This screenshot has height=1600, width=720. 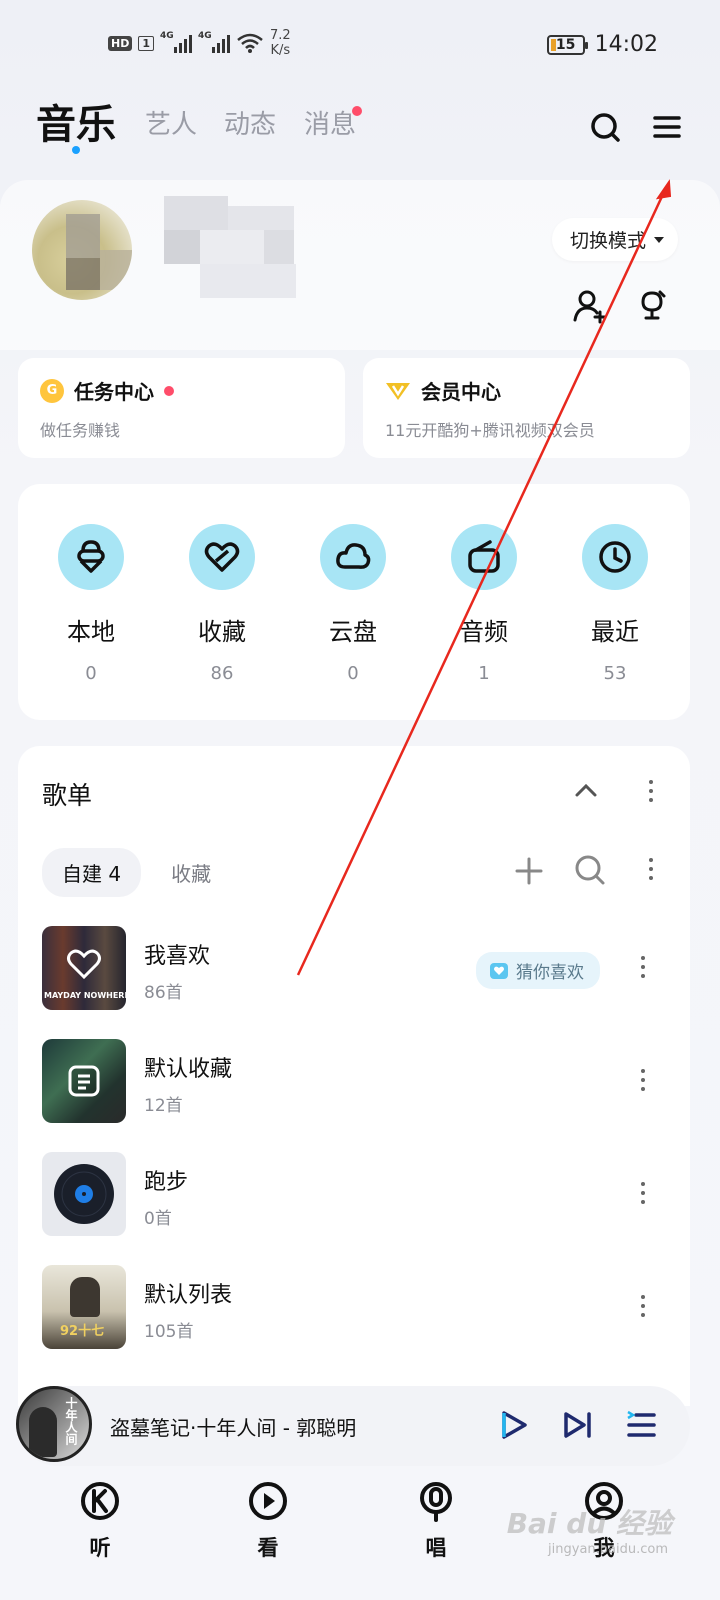 I want to click on playlist-count: 0首, so click(x=158, y=1219).